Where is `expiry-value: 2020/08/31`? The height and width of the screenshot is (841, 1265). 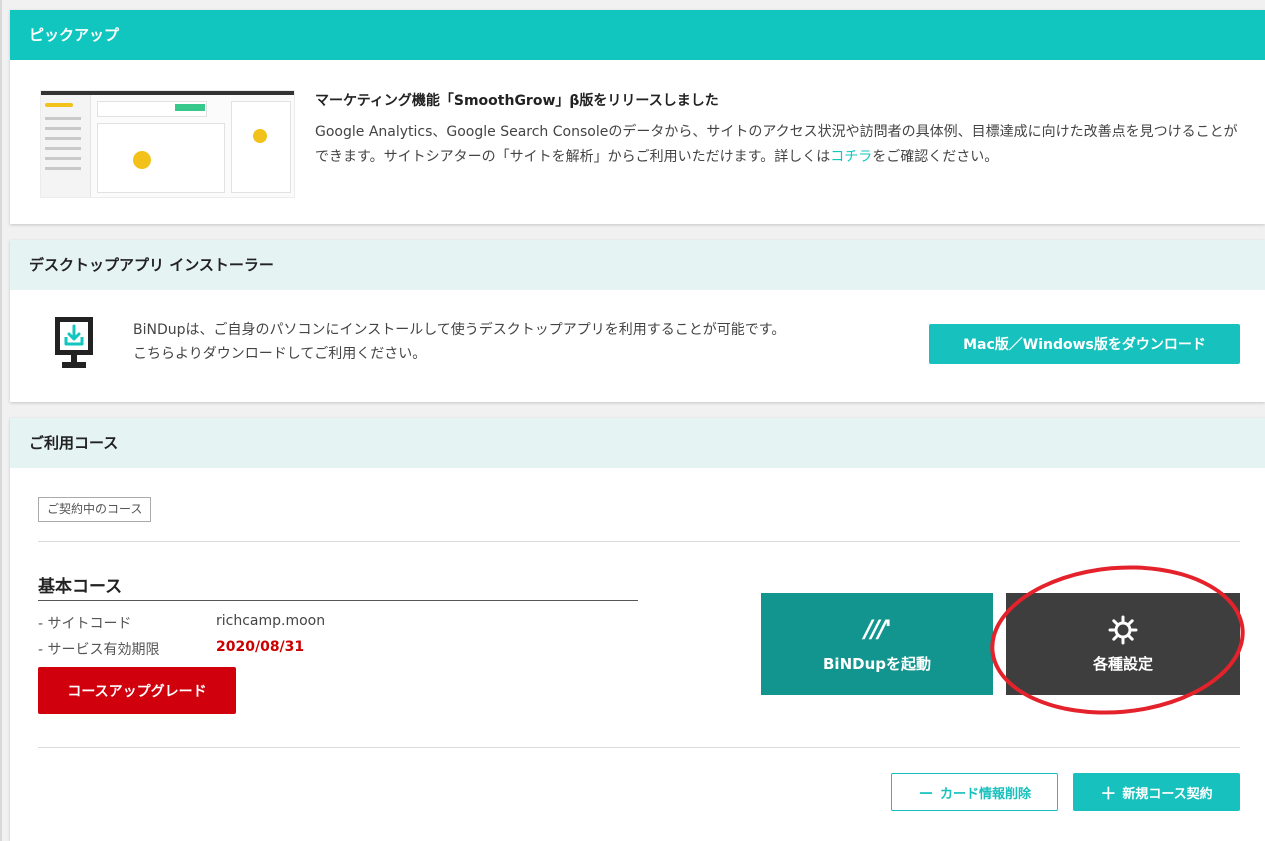 expiry-value: 2020/08/31 is located at coordinates (260, 647).